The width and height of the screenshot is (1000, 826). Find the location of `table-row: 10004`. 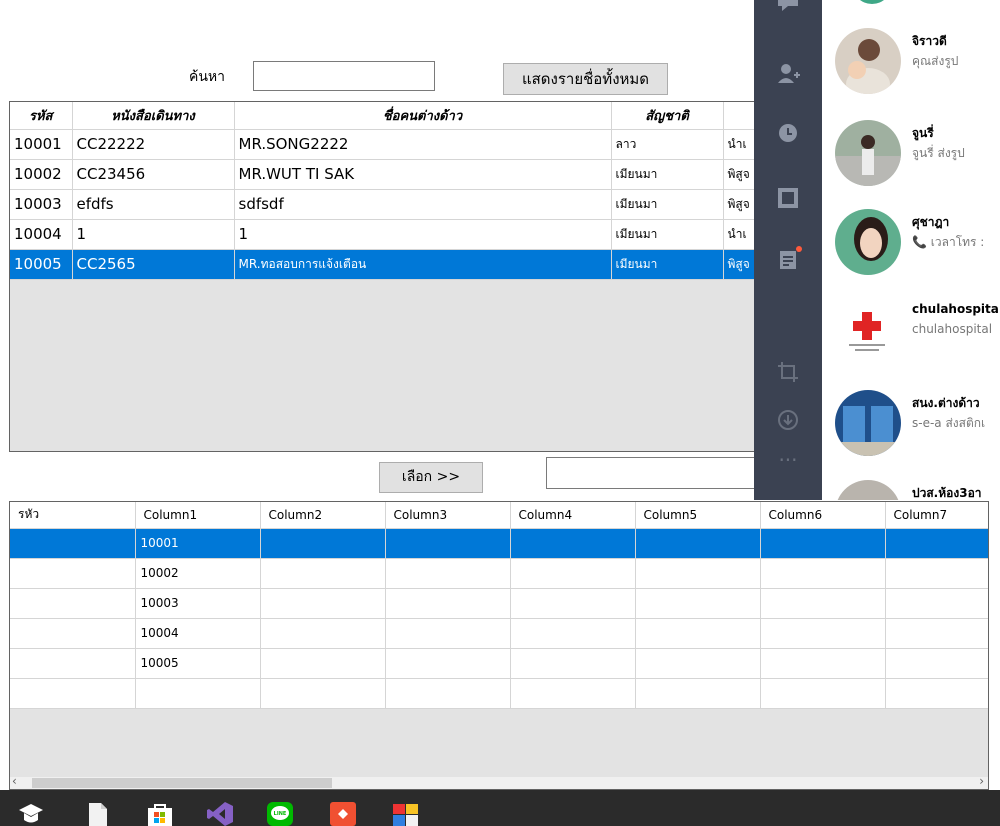

table-row: 10004 is located at coordinates (499, 633).